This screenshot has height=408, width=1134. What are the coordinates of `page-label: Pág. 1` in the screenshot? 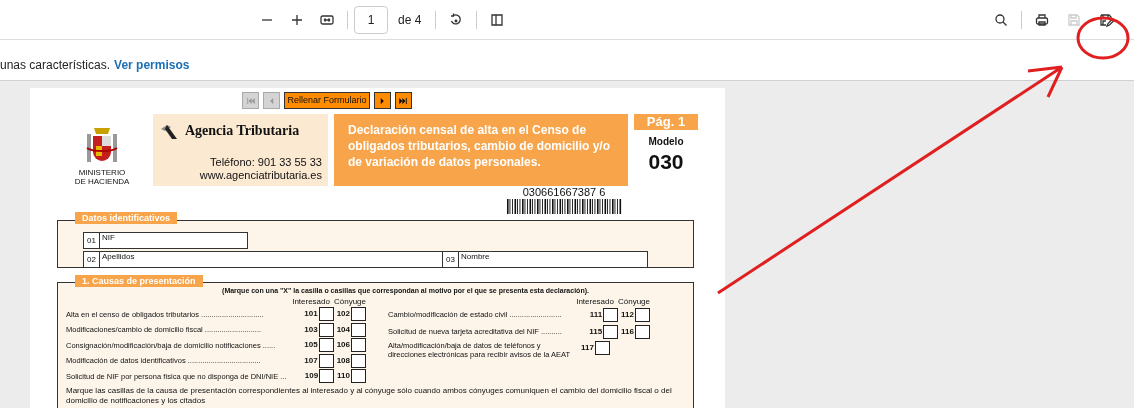 It's located at (666, 122).